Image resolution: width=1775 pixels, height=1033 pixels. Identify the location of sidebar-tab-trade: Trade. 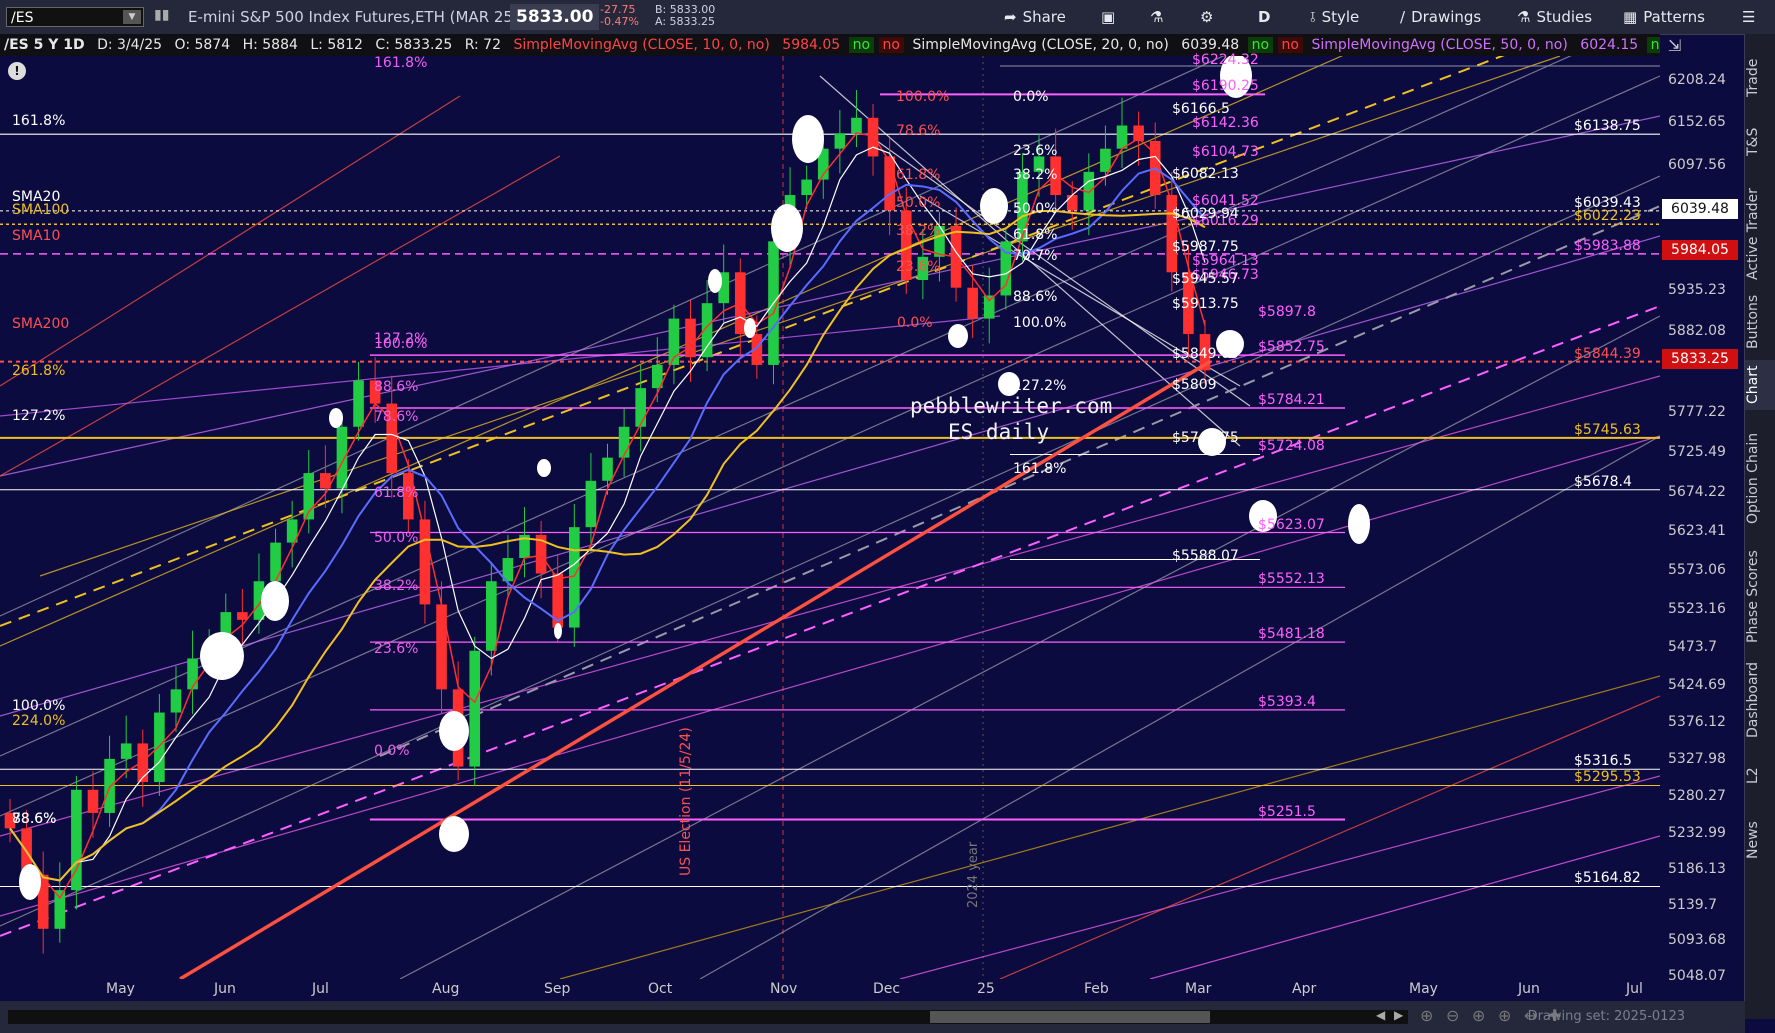
(1760, 78).